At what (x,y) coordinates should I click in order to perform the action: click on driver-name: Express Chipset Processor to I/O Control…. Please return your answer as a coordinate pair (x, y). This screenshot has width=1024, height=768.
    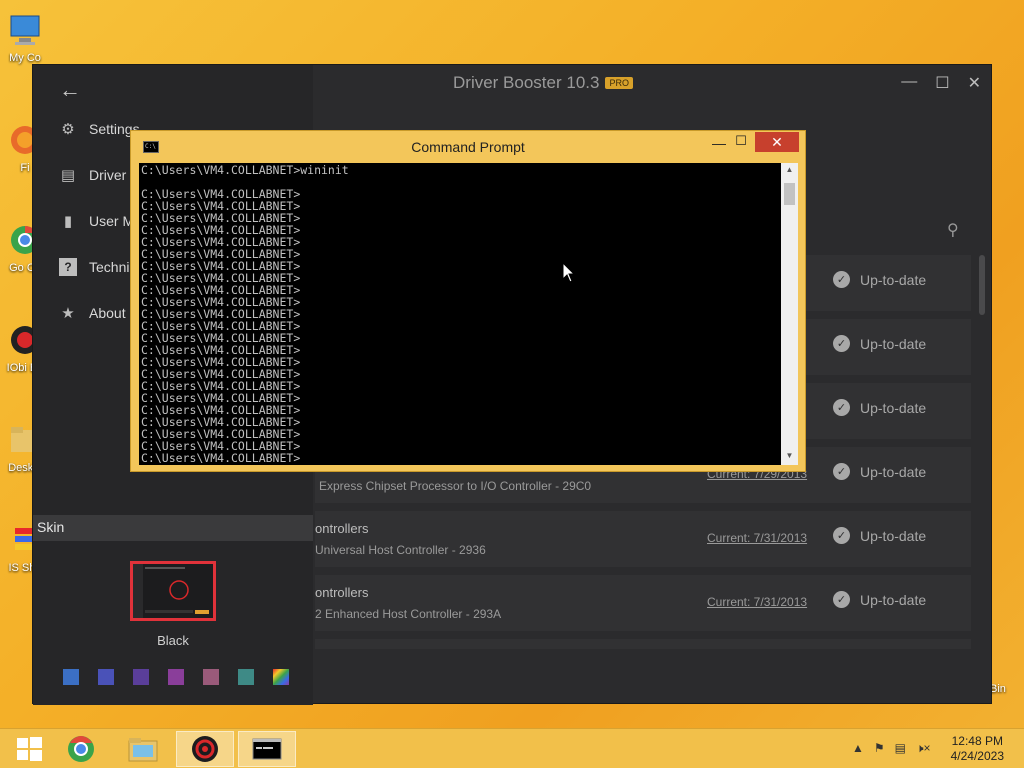
    Looking at the image, I should click on (455, 486).